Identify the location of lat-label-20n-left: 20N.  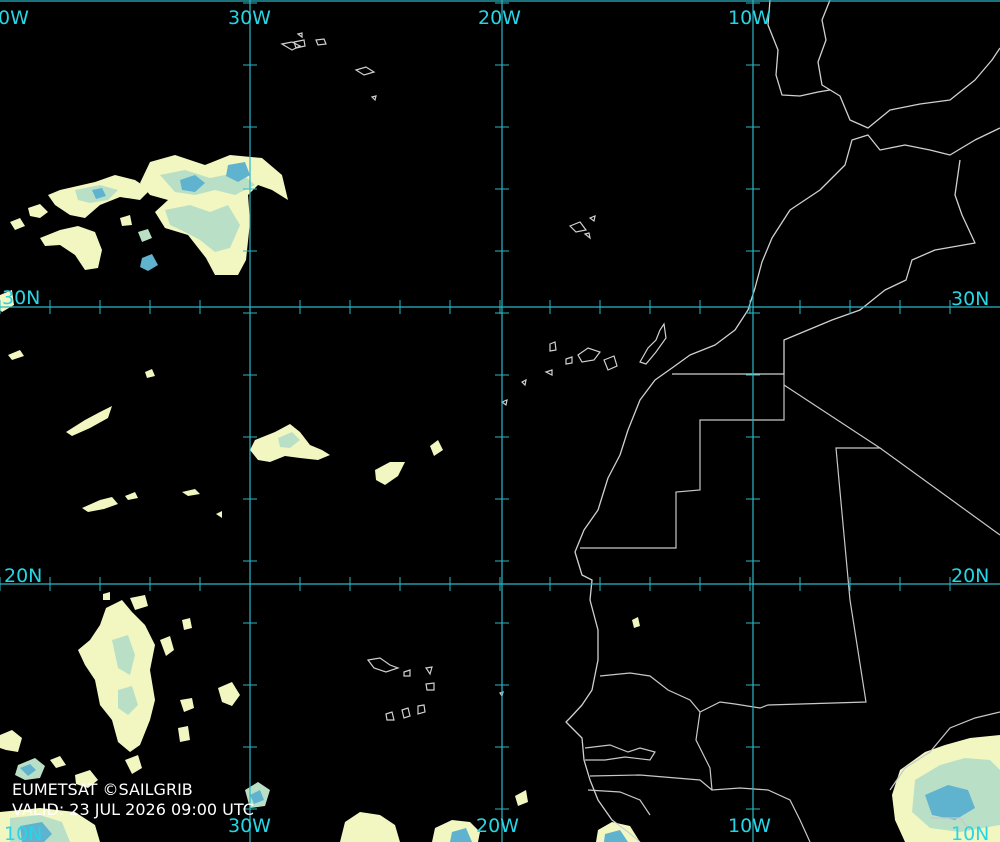
(23, 576).